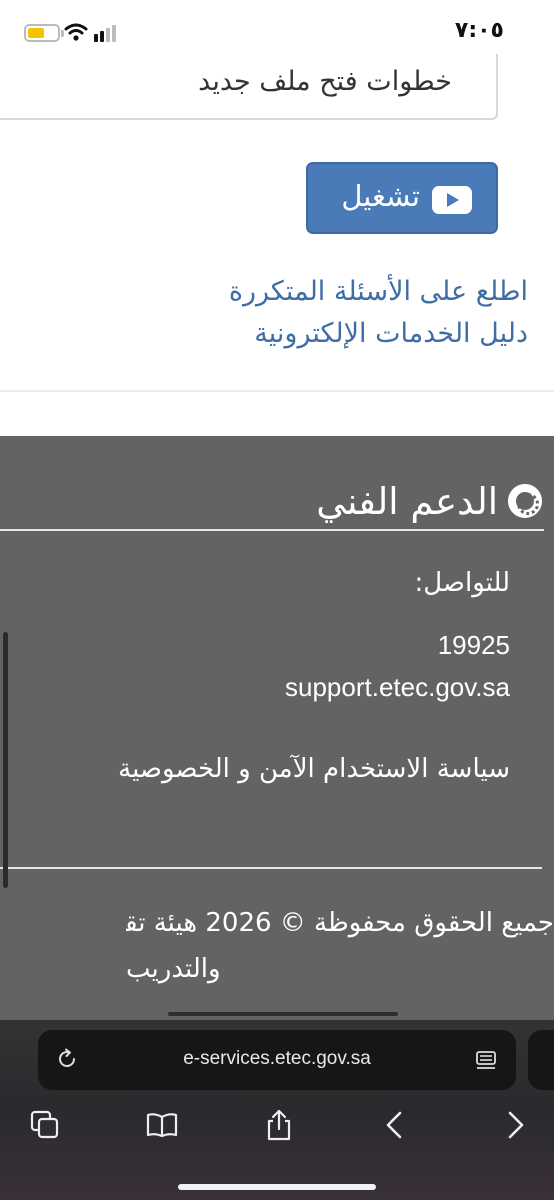 The image size is (554, 1200). Describe the element at coordinates (162, 1125) in the screenshot. I see `bookmarks-icon` at that location.